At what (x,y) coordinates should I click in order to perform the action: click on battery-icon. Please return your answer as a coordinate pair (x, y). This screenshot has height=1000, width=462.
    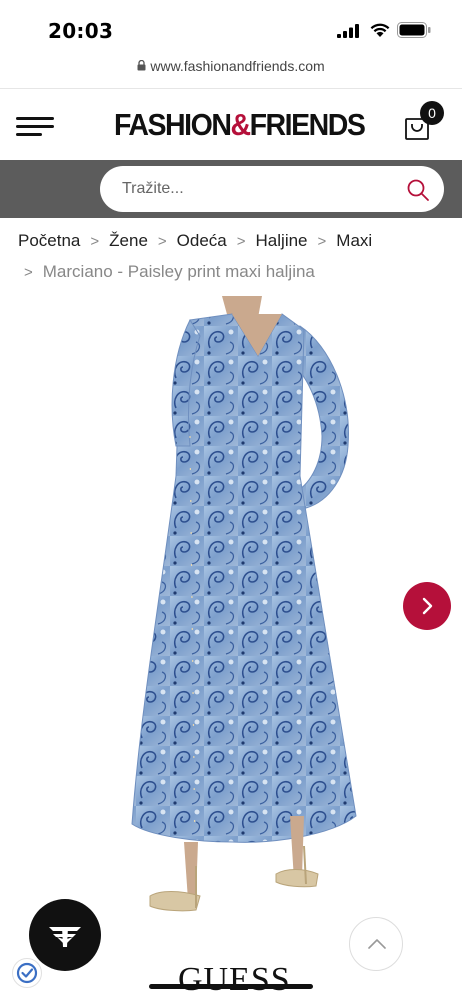
    Looking at the image, I should click on (414, 30).